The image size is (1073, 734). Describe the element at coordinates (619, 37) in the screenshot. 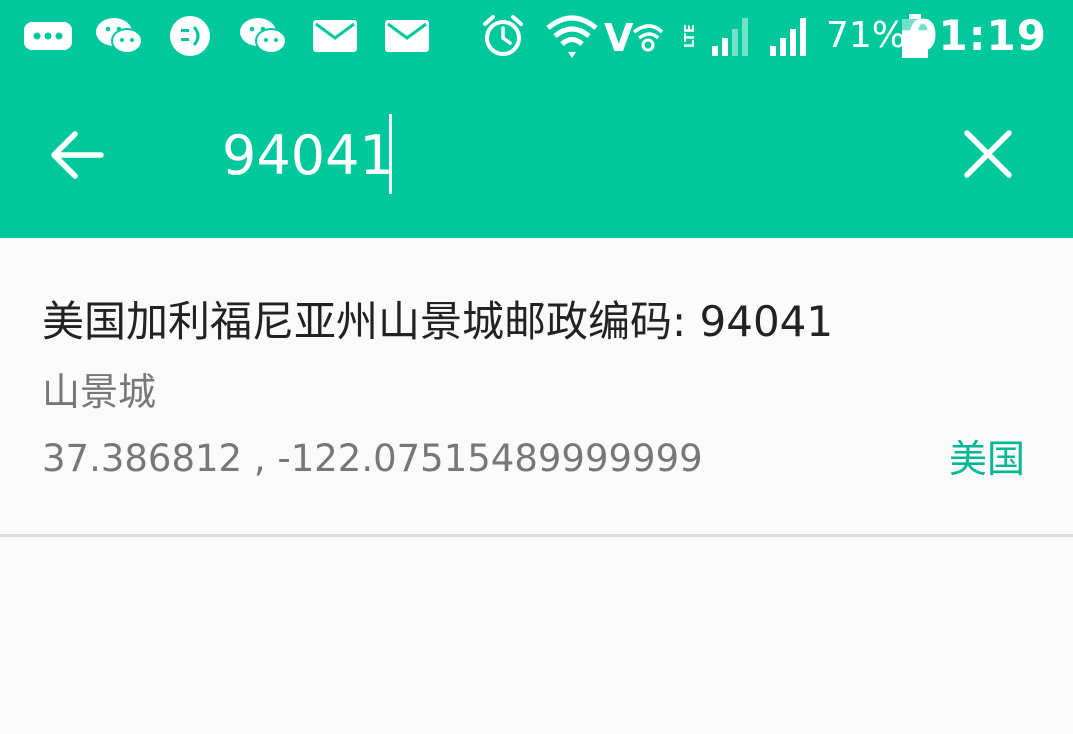

I see `svg-text: V` at that location.